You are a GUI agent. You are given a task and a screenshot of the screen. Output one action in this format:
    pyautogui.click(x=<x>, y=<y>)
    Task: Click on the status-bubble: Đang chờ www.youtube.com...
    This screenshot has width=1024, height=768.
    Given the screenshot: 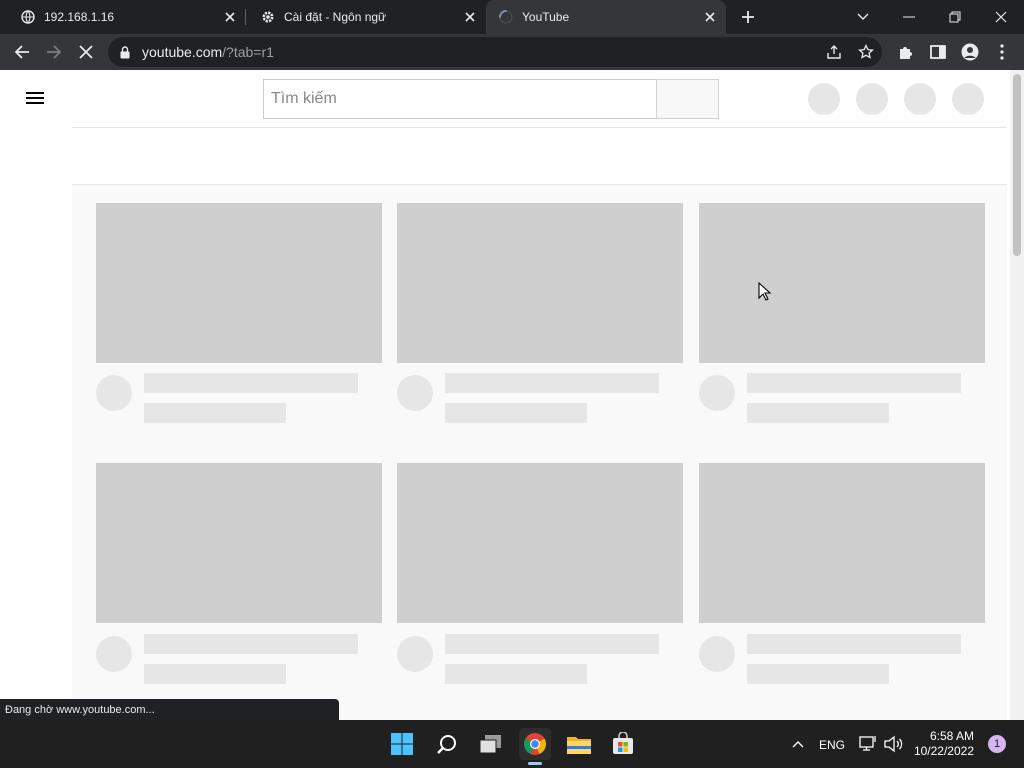 What is the action you would take?
    pyautogui.click(x=169, y=709)
    